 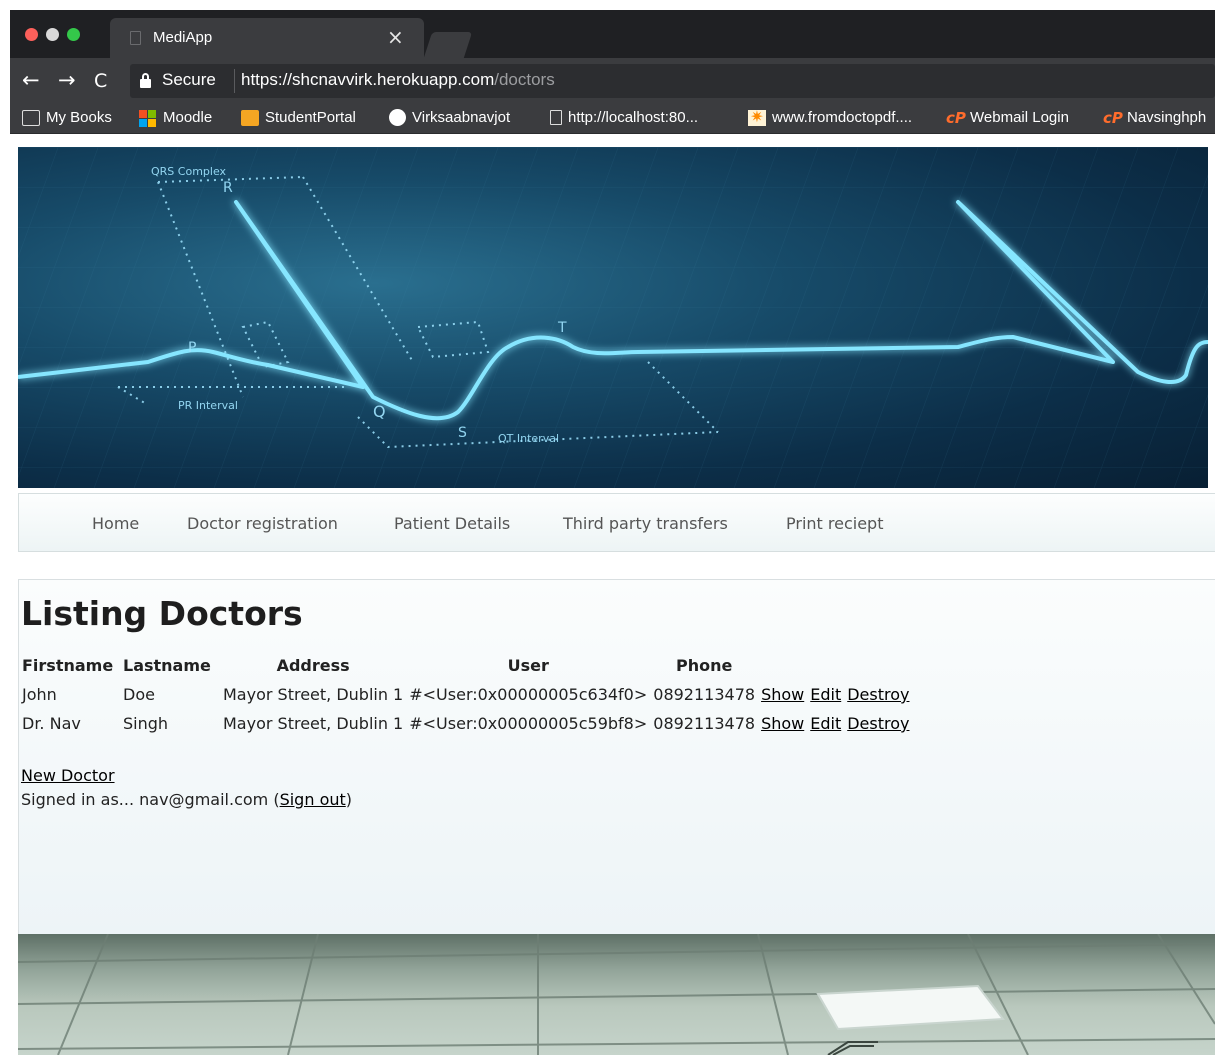 What do you see at coordinates (757, 117) in the screenshot?
I see `star-icon: ✷` at bounding box center [757, 117].